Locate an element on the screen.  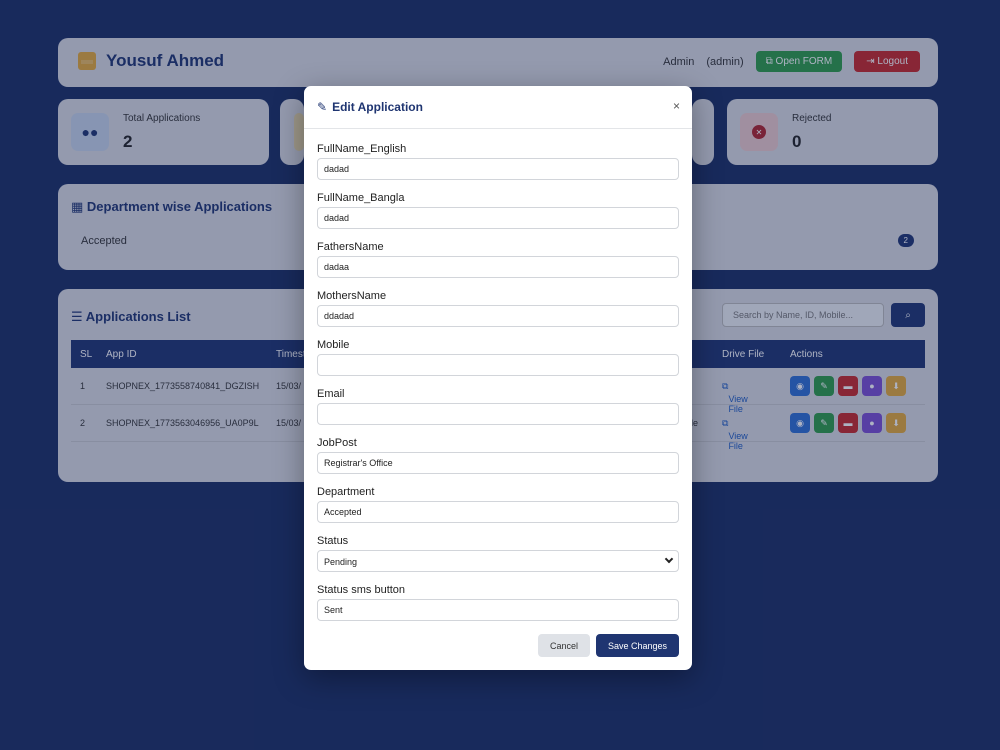
modal-title: ✎ Edit Application is located at coordinates (370, 107).